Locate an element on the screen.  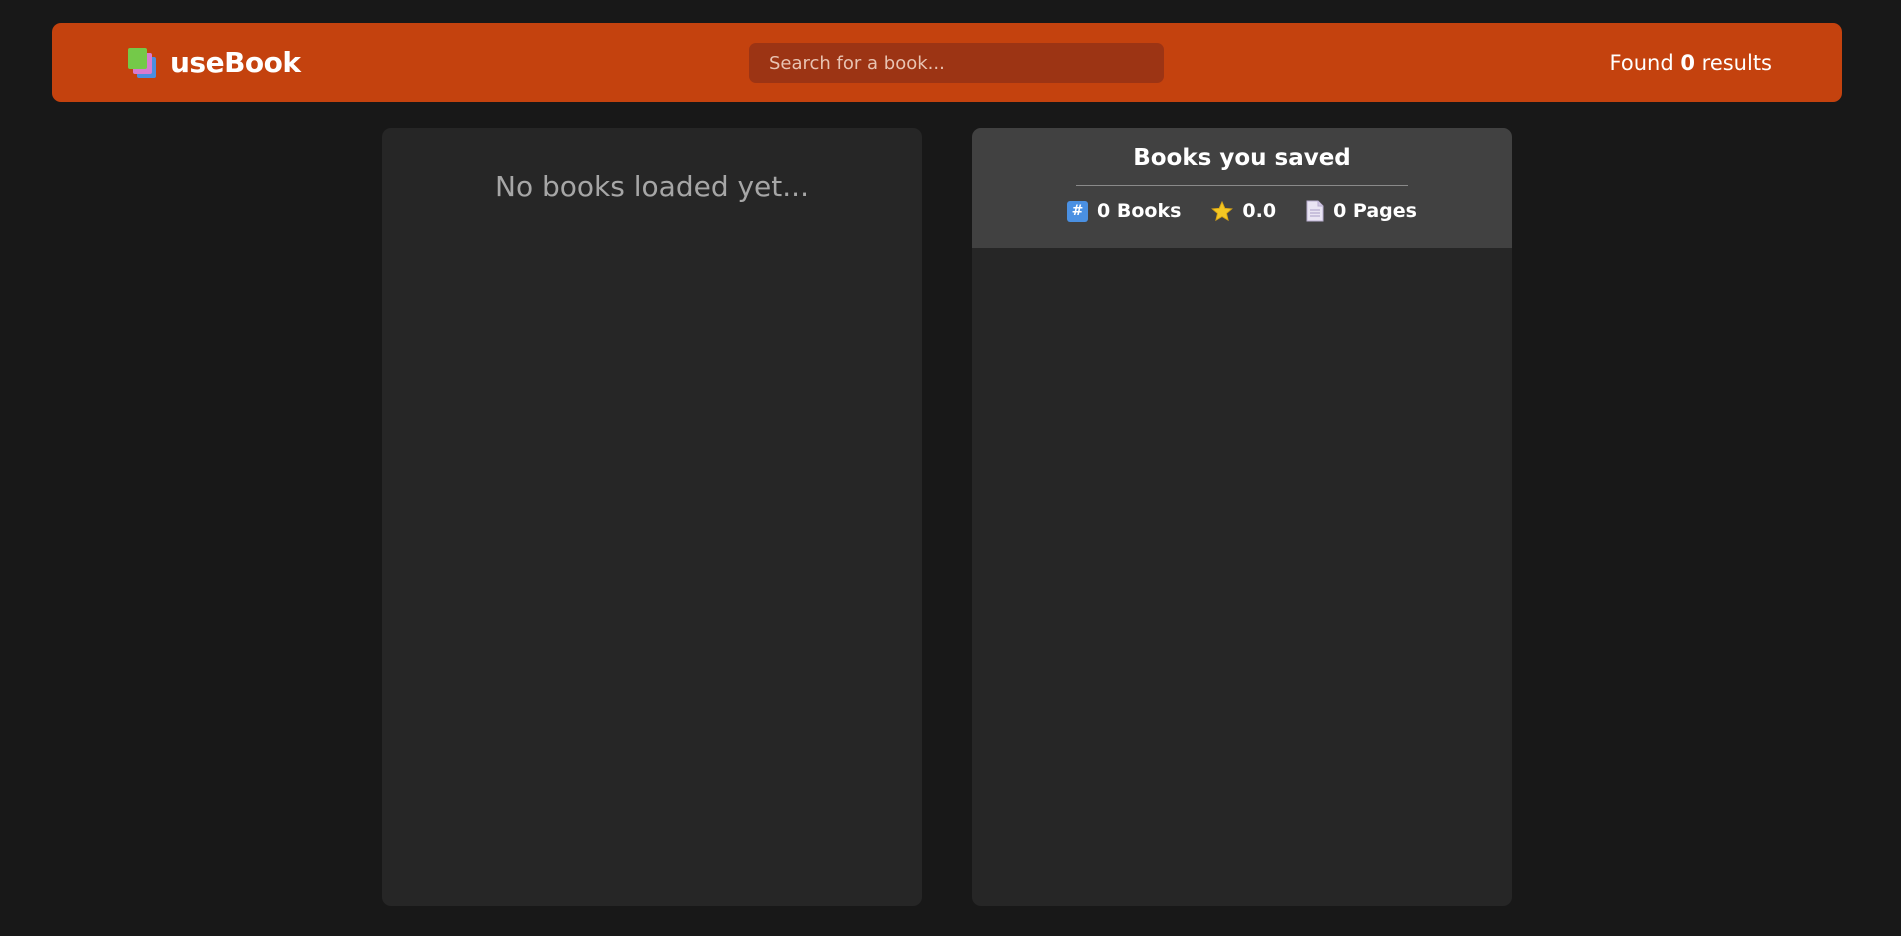
stat-pages-label: 0 Pages is located at coordinates (1375, 211).